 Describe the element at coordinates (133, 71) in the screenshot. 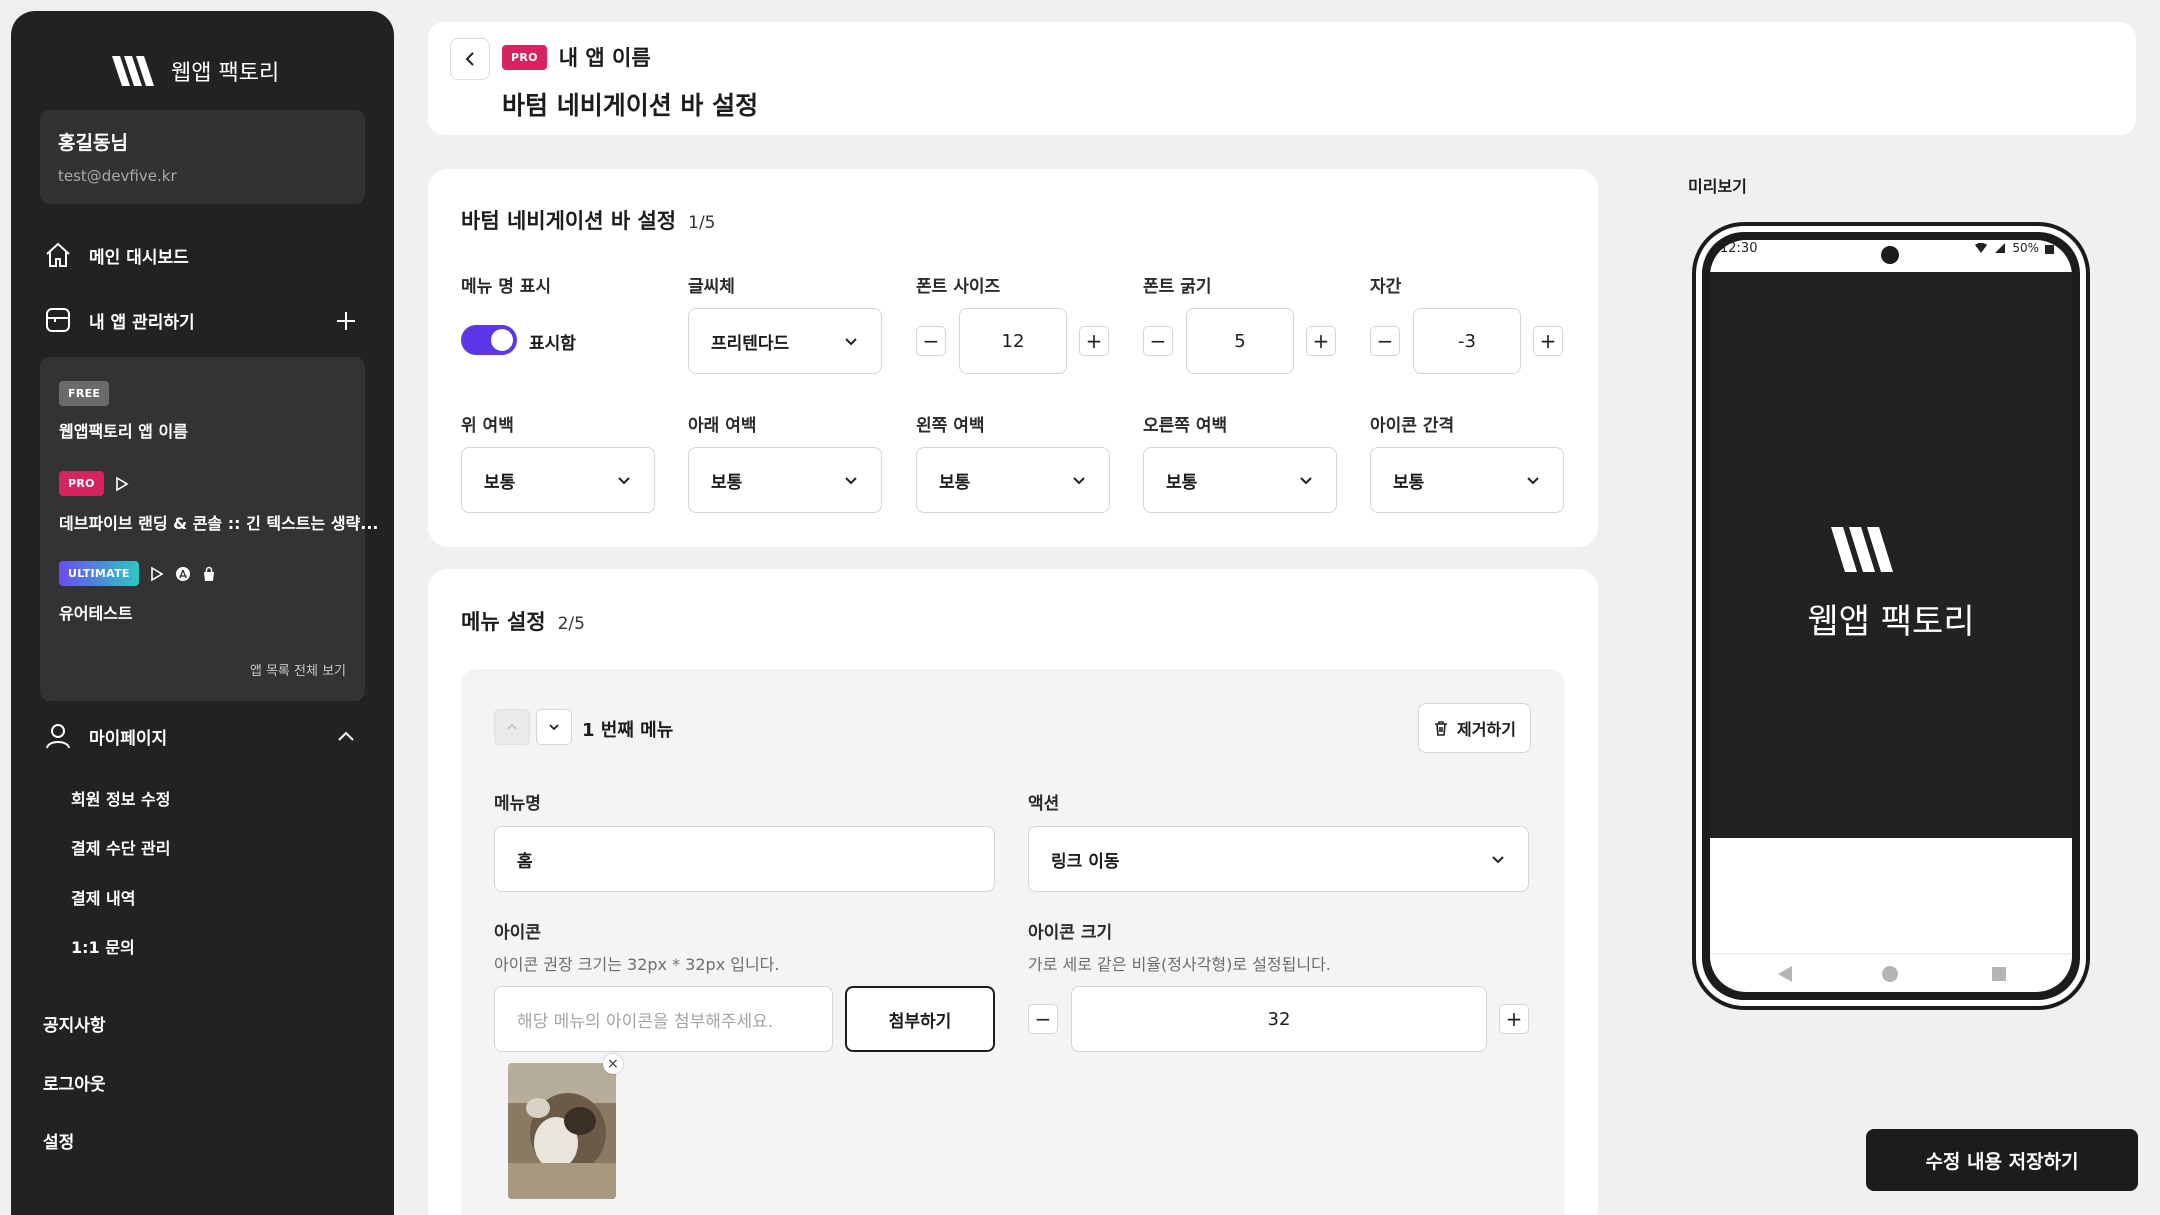

I see `brand-logo-icon` at that location.